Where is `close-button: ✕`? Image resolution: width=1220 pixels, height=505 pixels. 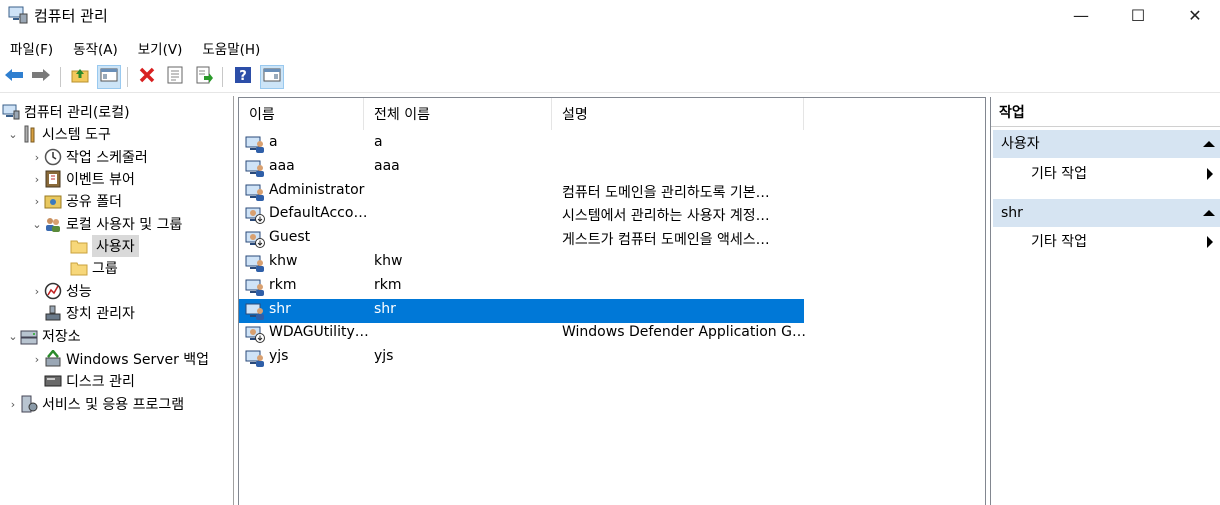 close-button: ✕ is located at coordinates (1193, 15).